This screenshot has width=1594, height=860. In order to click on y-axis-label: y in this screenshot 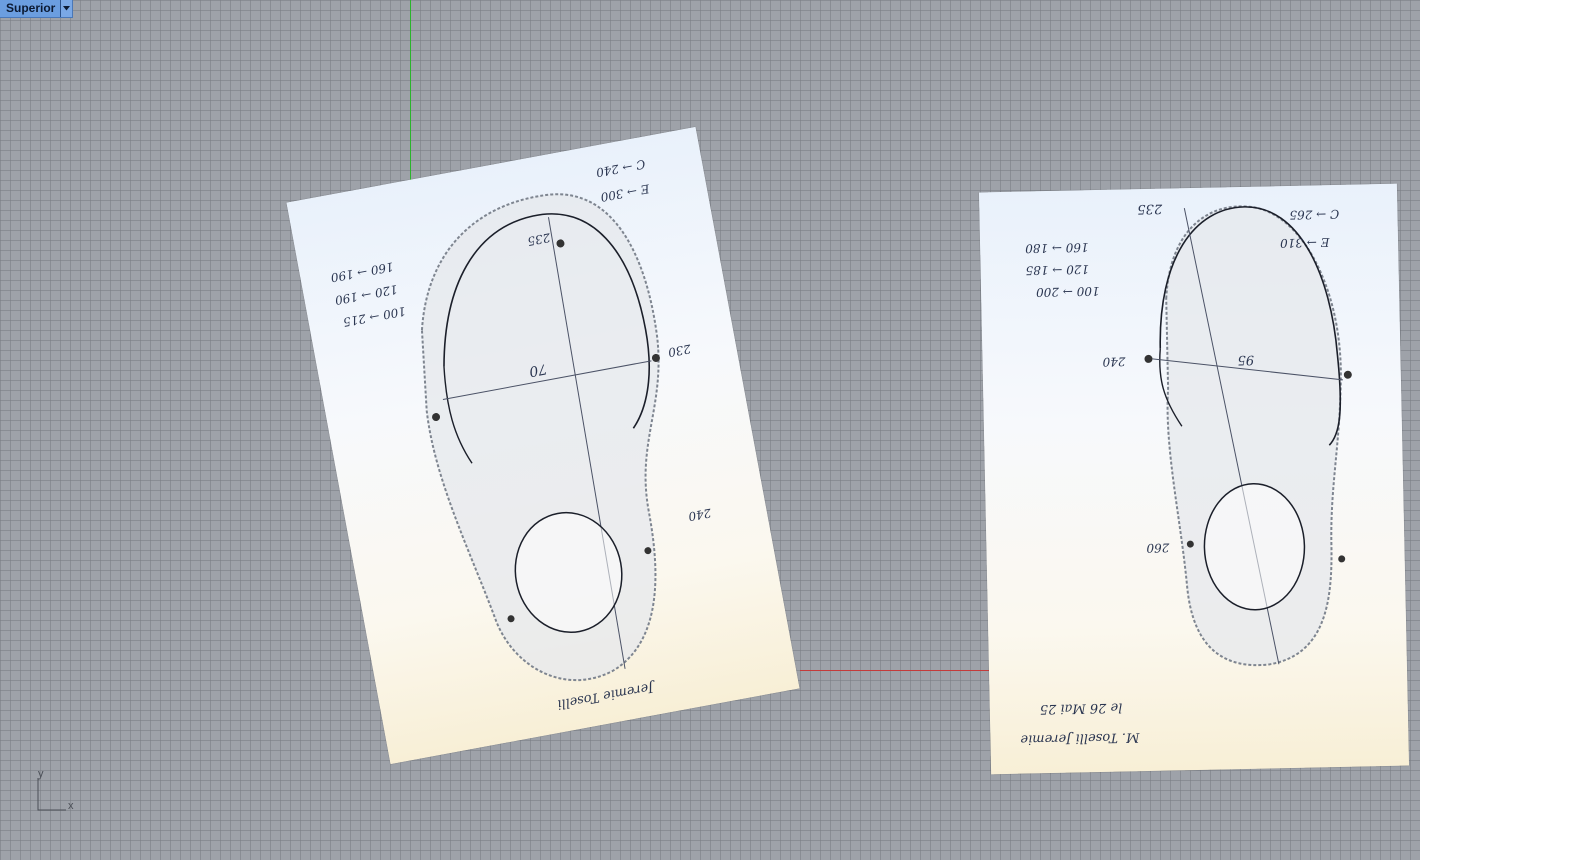, I will do `click(41, 774)`.